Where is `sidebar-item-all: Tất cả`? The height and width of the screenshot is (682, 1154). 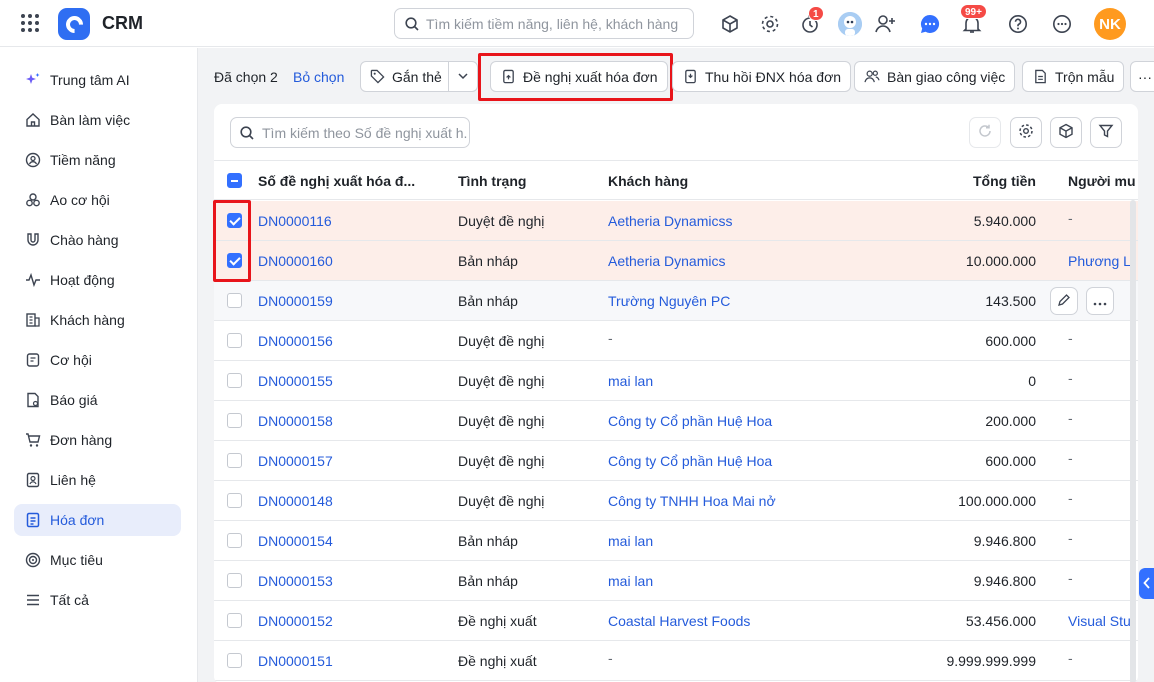 sidebar-item-all: Tất cả is located at coordinates (97, 600).